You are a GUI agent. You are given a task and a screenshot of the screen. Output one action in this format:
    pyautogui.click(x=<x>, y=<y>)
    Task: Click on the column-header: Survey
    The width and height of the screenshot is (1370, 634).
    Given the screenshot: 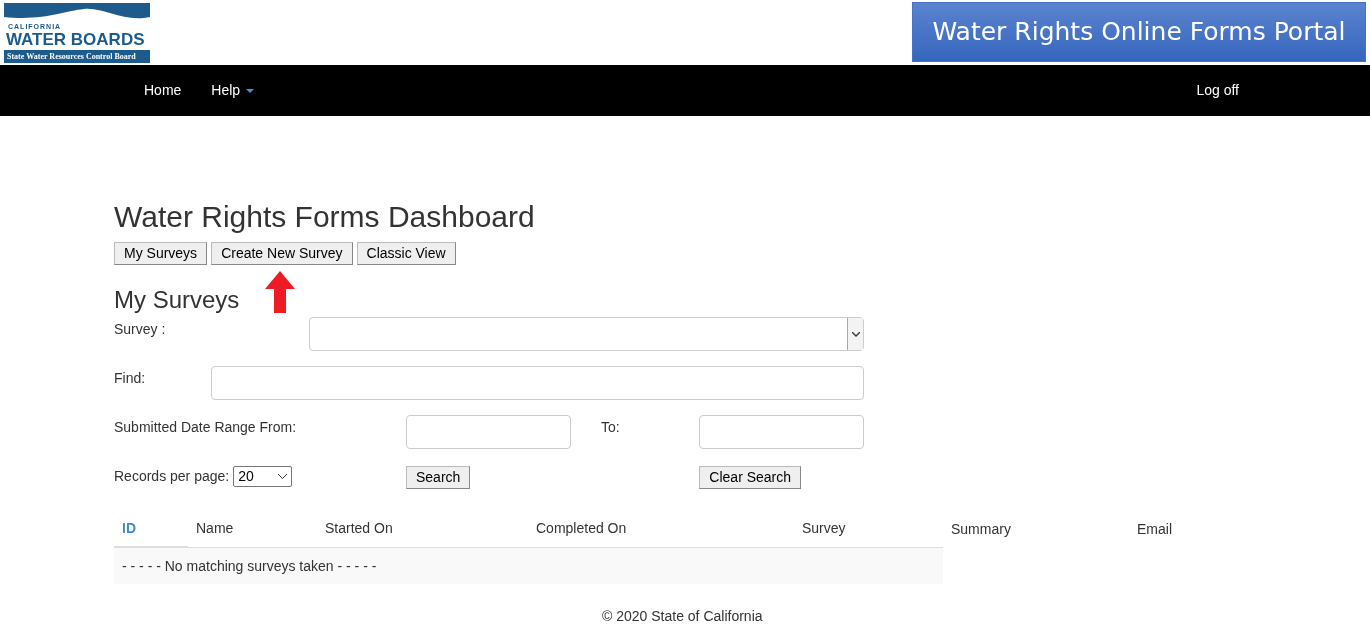 What is the action you would take?
    pyautogui.click(x=824, y=528)
    